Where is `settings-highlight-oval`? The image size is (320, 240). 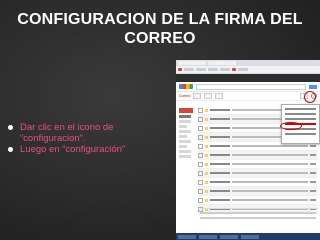
settings-highlight-oval is located at coordinates (291, 126).